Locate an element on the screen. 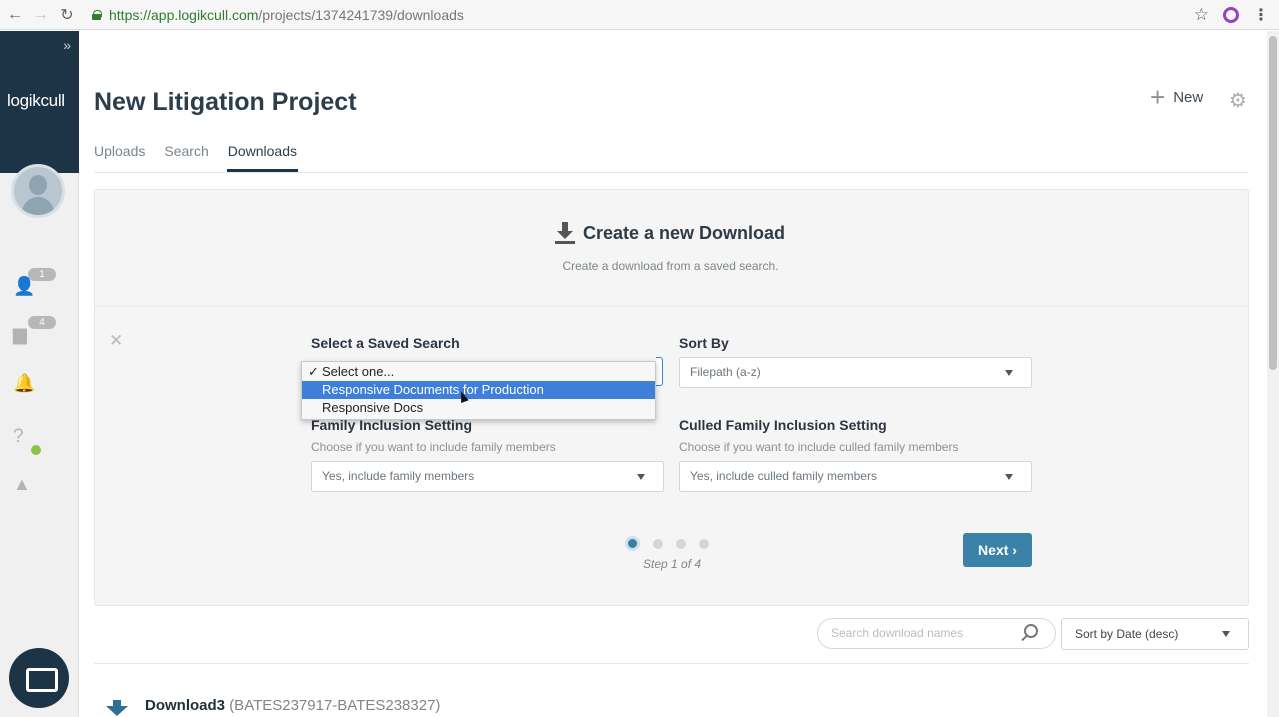 The image size is (1279, 717). sort-by-select: Filepath (a-z) is located at coordinates (855, 372).